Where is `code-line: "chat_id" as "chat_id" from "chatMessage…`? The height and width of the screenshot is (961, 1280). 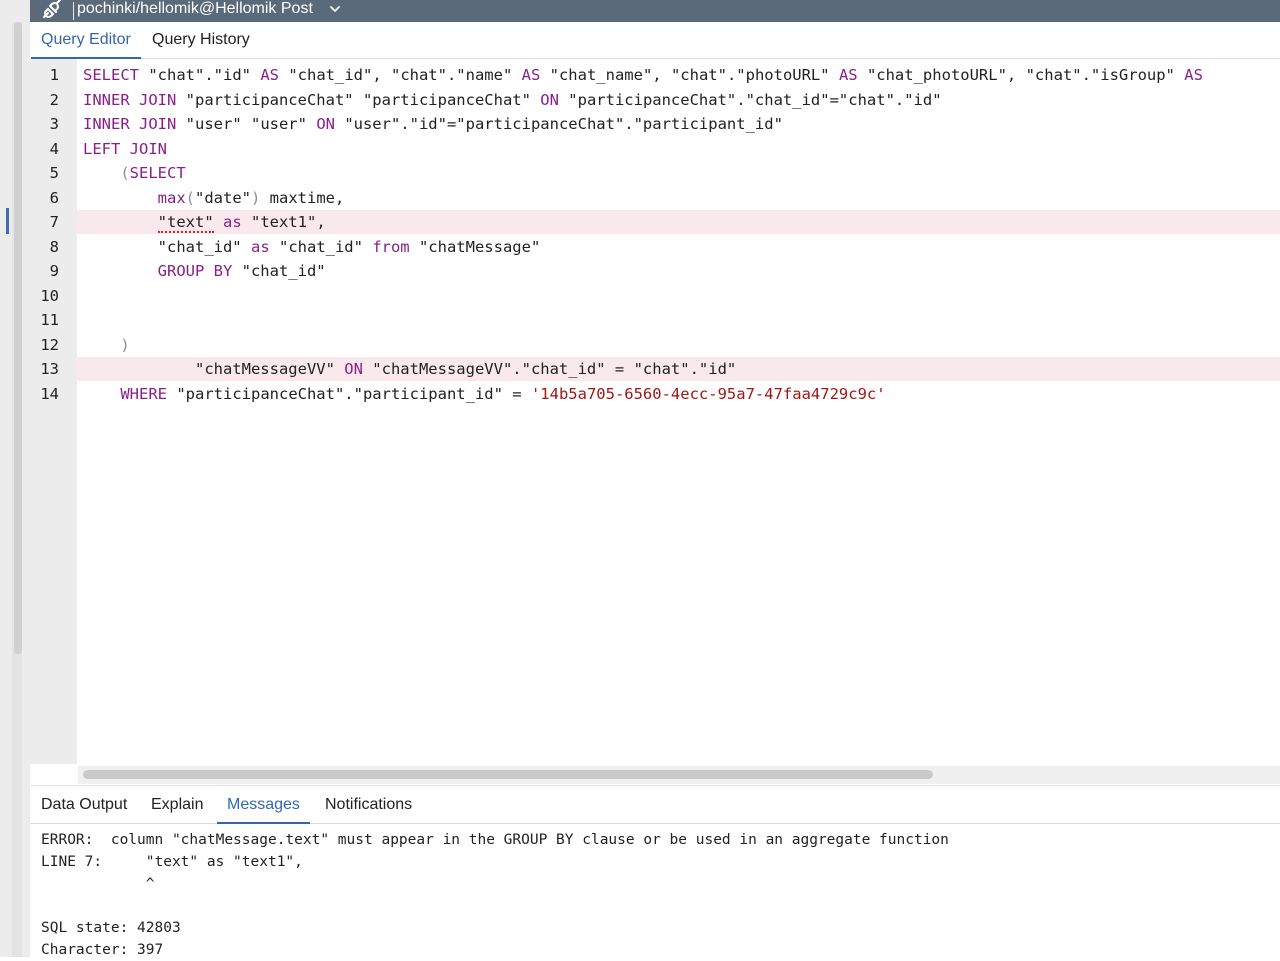
code-line: "chat_id" as "chat_id" from "chatMessage… is located at coordinates (312, 247).